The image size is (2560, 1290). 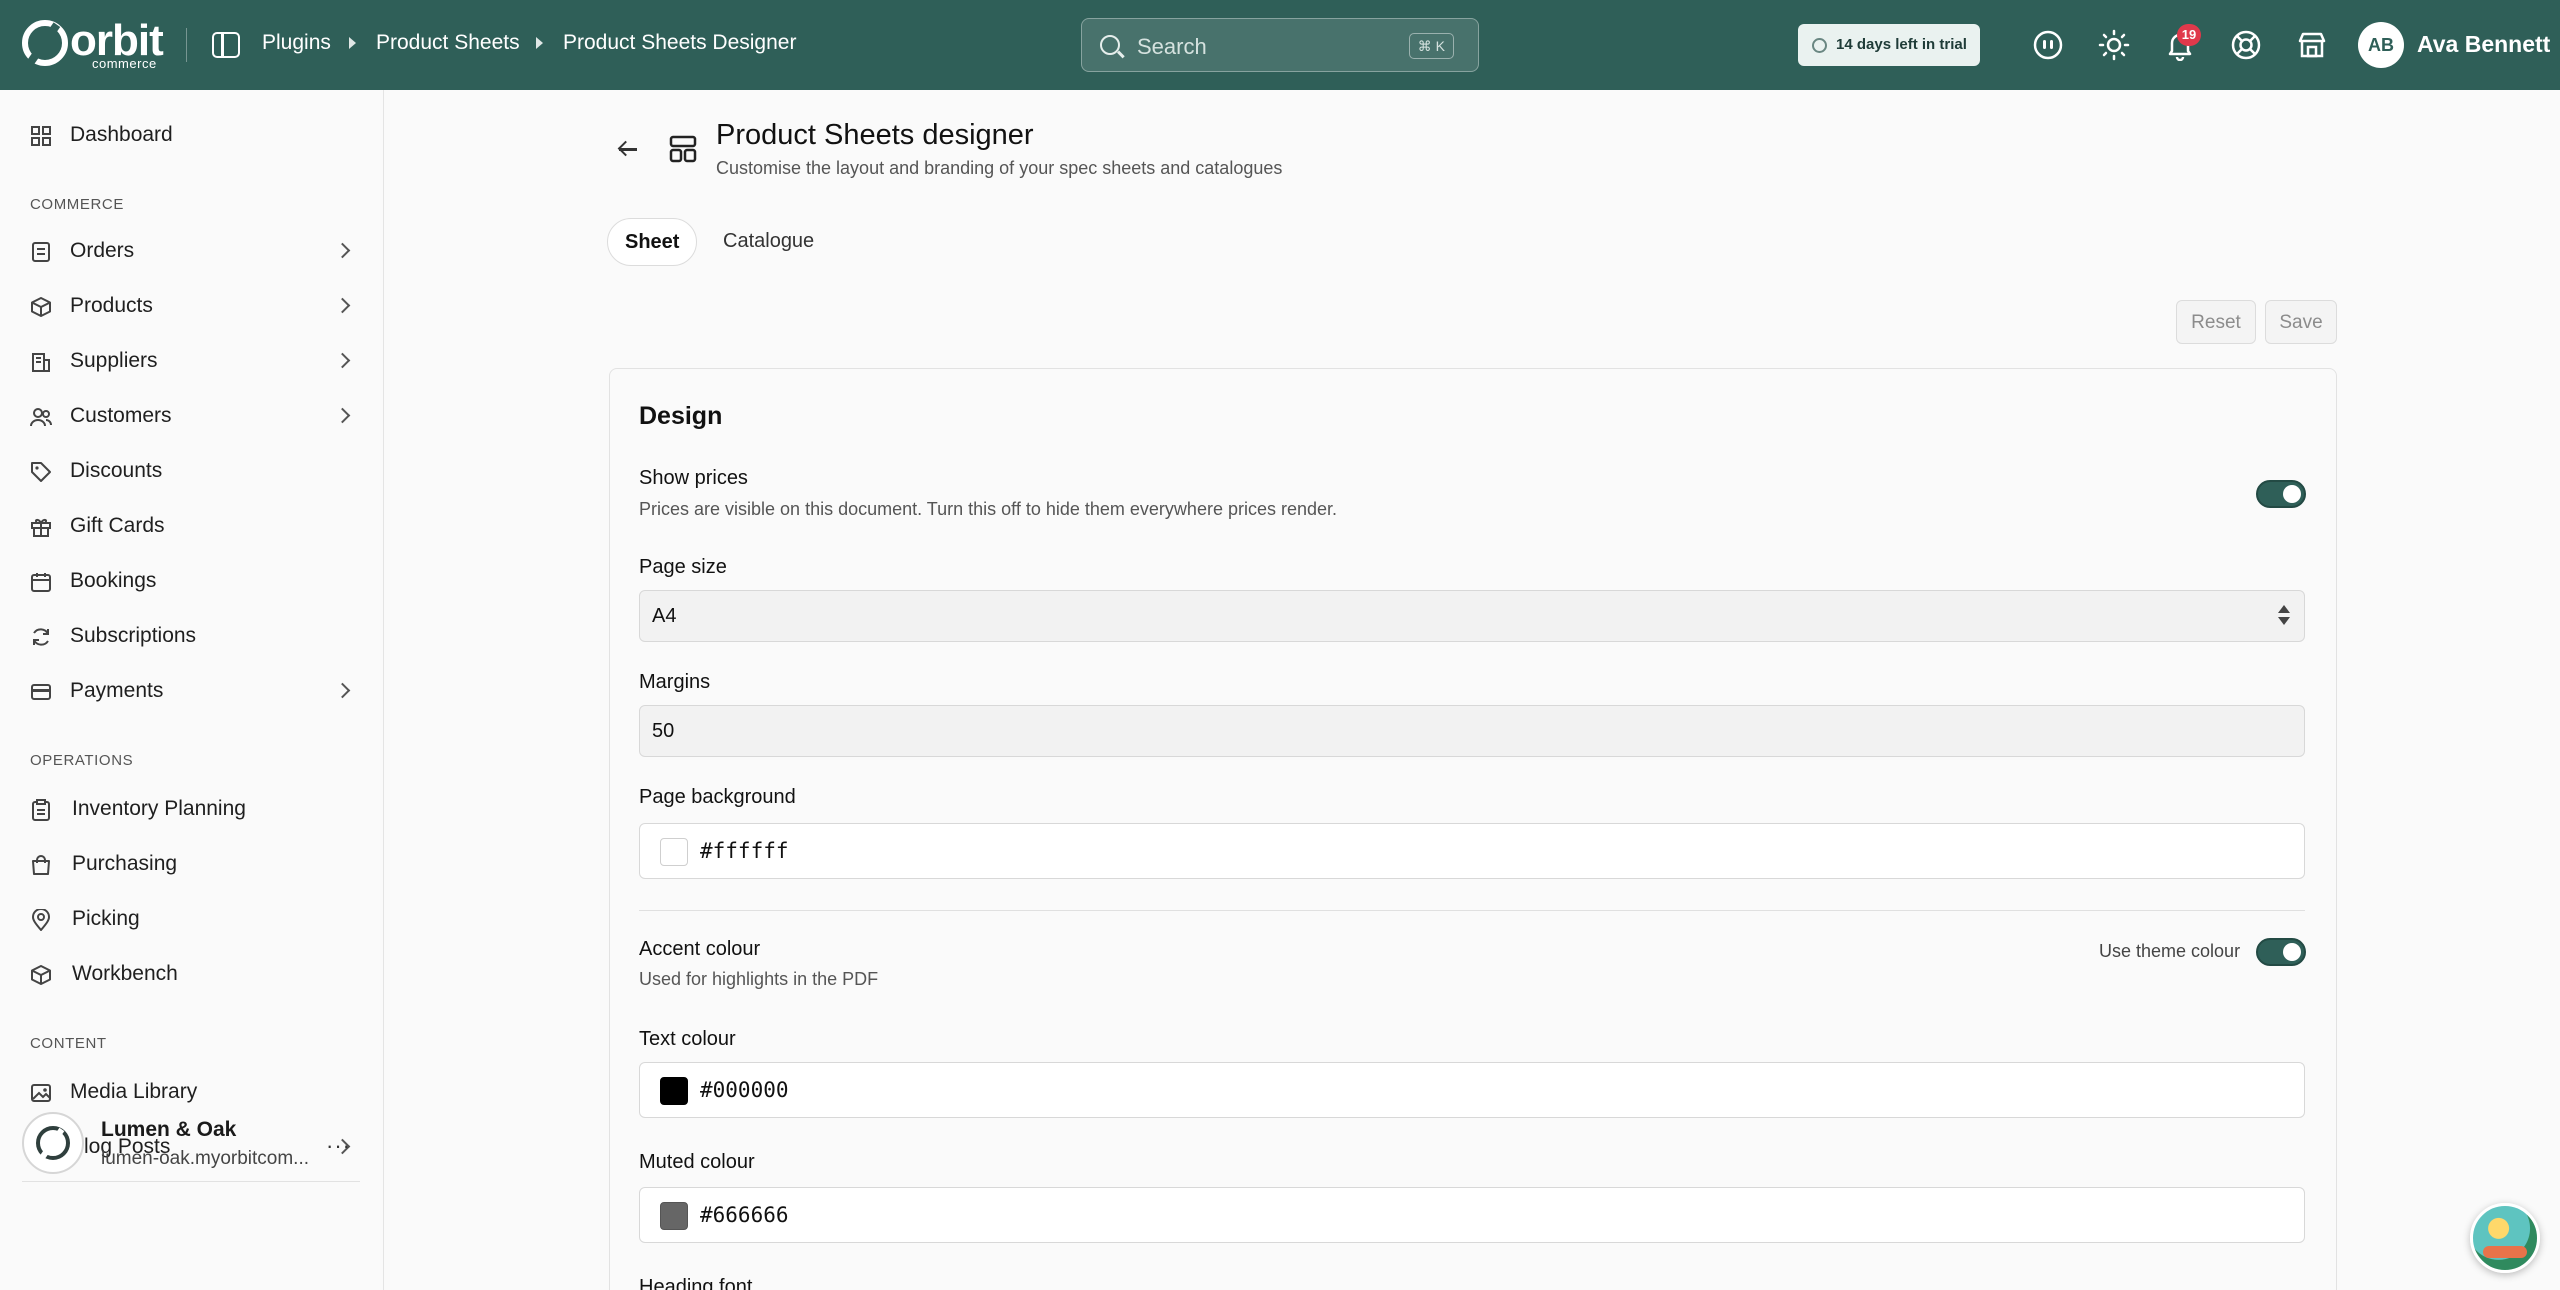 I want to click on heading-font-label: Heading font, so click(x=696, y=1283).